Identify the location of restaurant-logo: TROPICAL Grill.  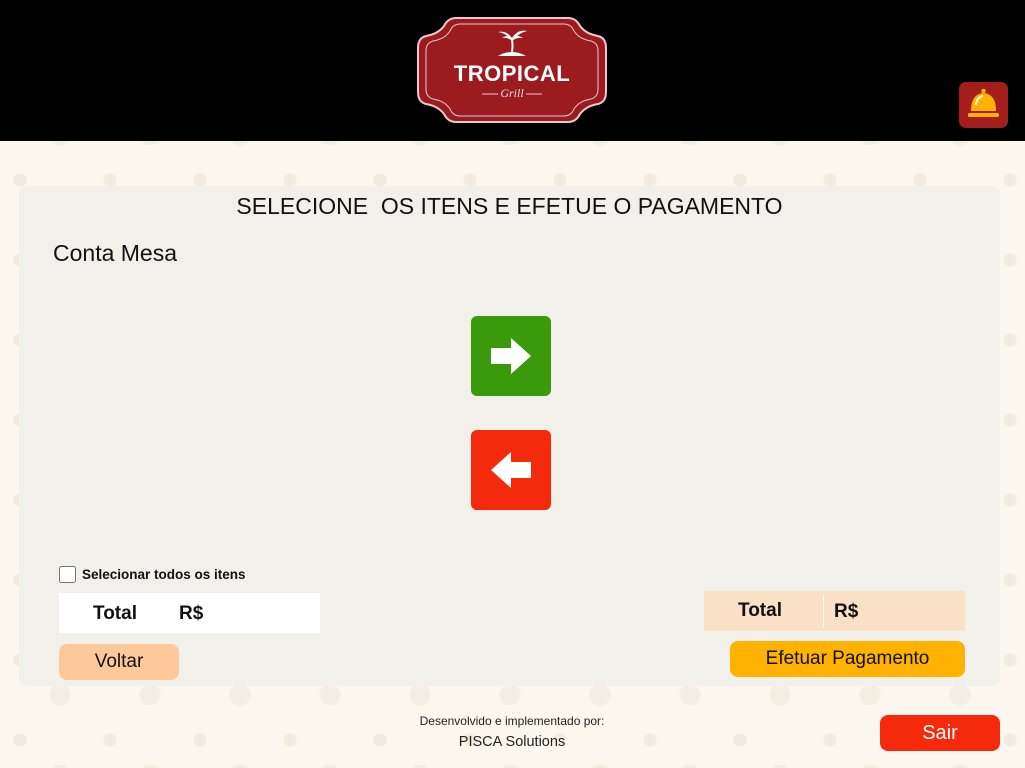
(512, 70).